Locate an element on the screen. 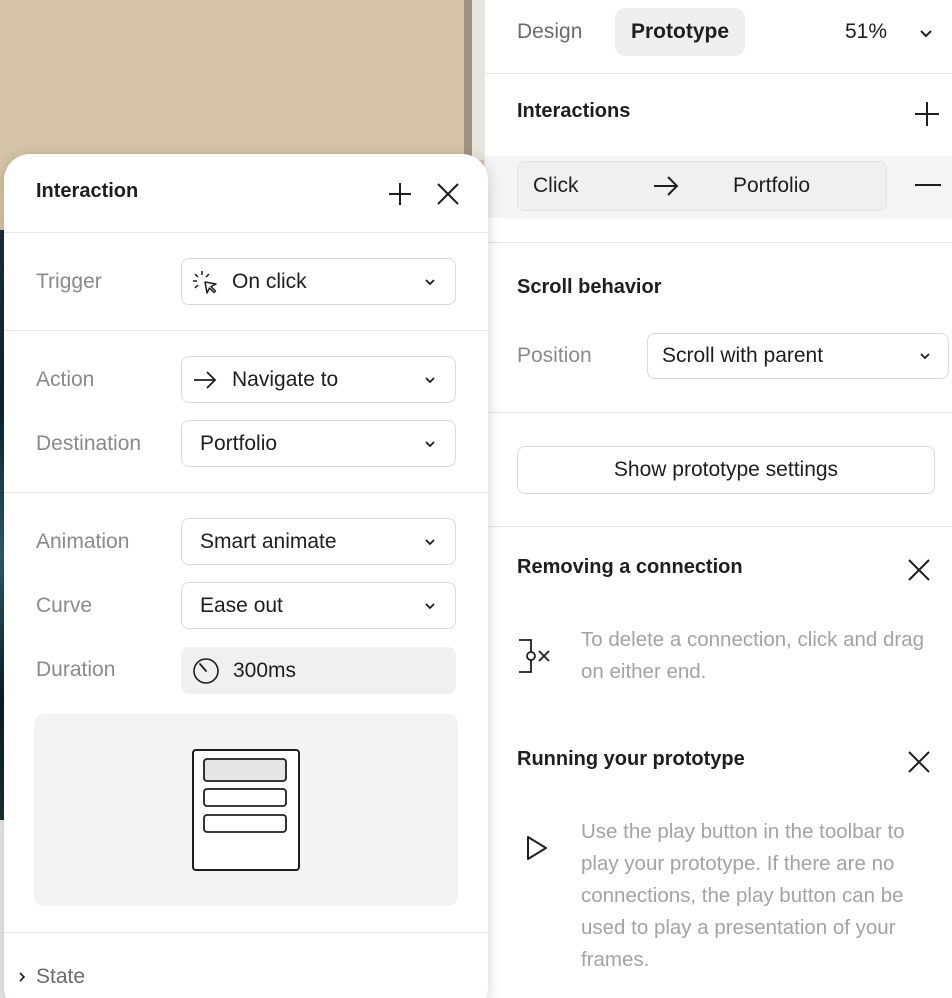  trigger-select: On click is located at coordinates (318, 281).